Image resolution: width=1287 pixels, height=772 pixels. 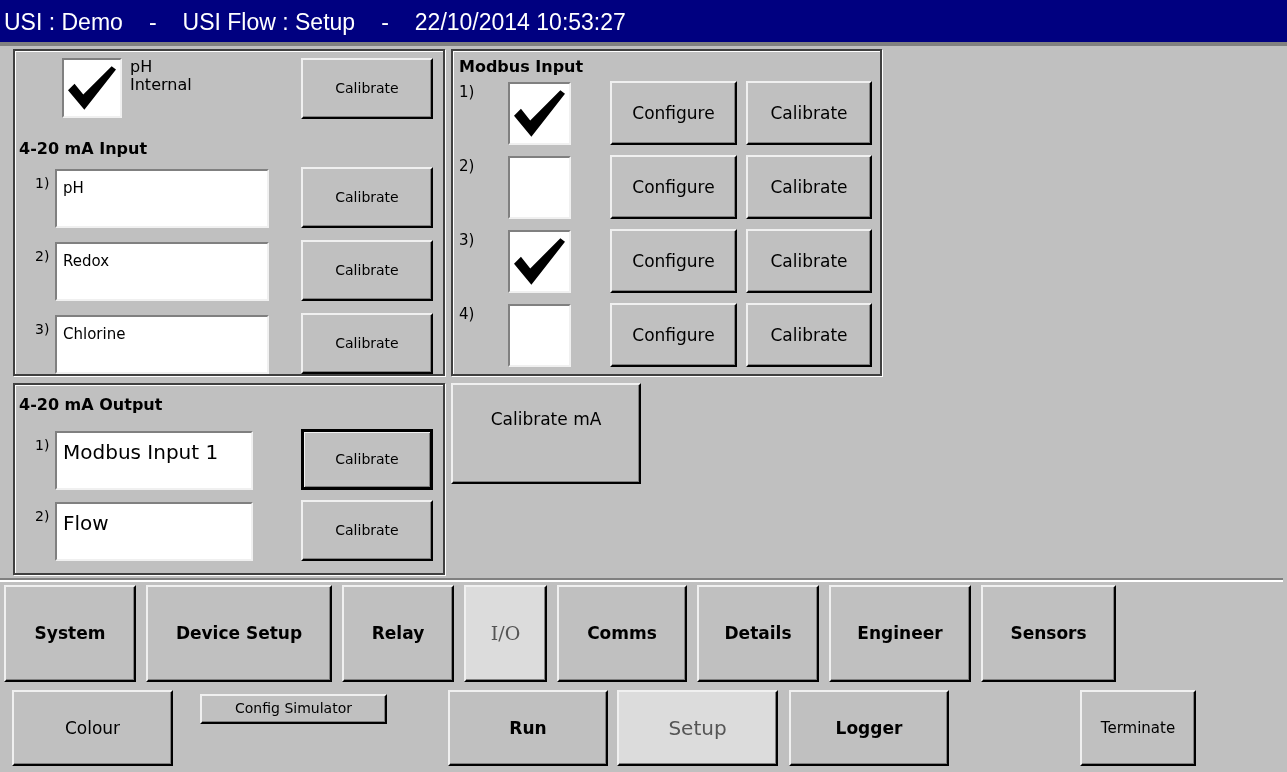 I want to click on command-button: Setup, so click(x=697, y=728).